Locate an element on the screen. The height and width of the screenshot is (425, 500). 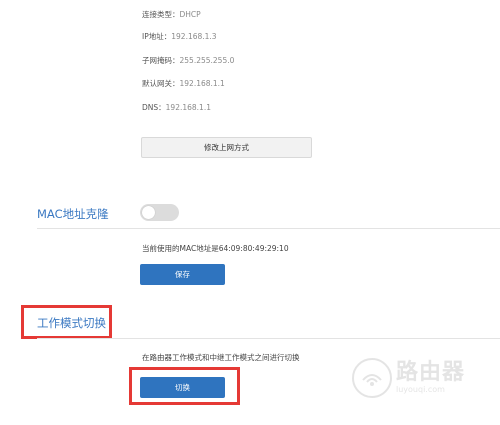
connection-type-label: 连接类型： is located at coordinates (161, 14).